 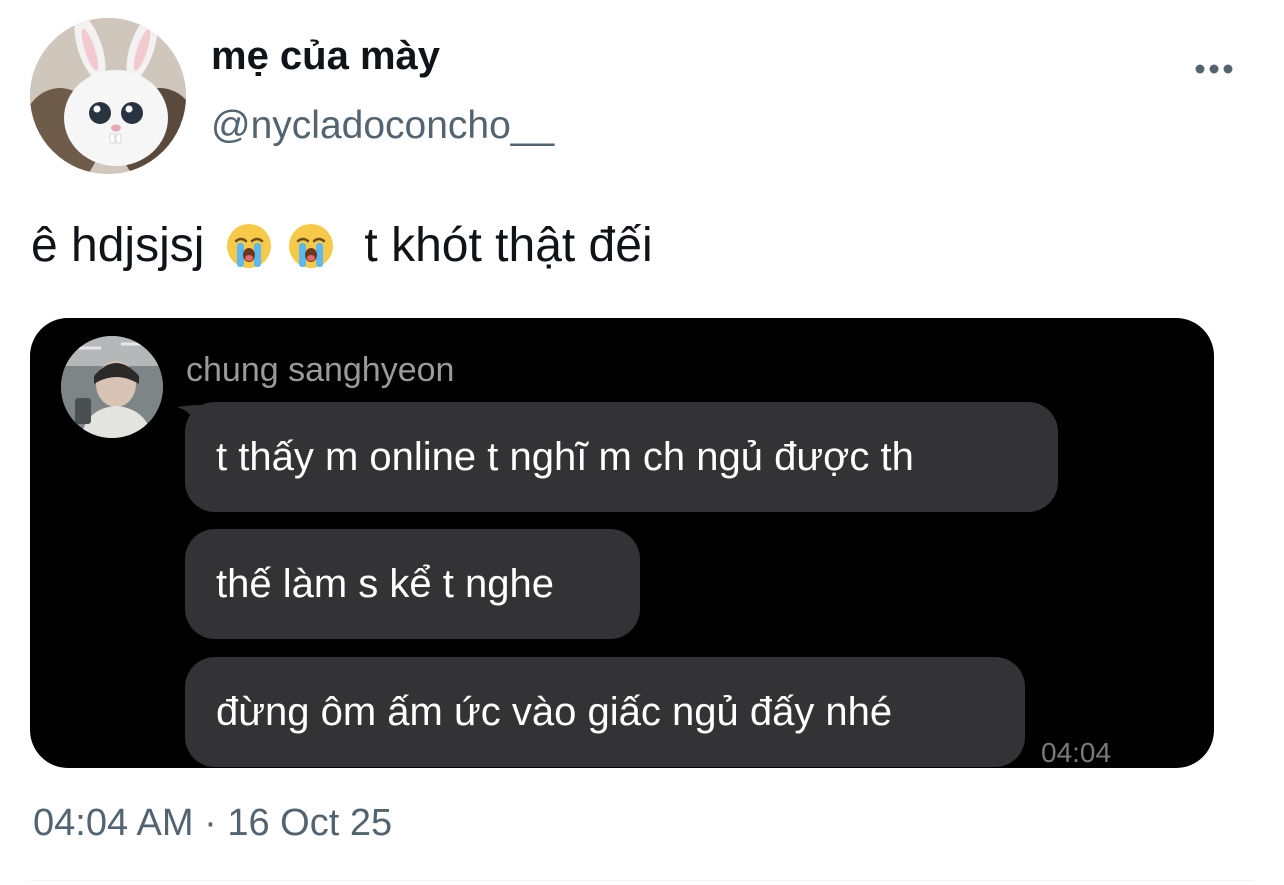 I want to click on author-avatar, so click(x=108, y=96).